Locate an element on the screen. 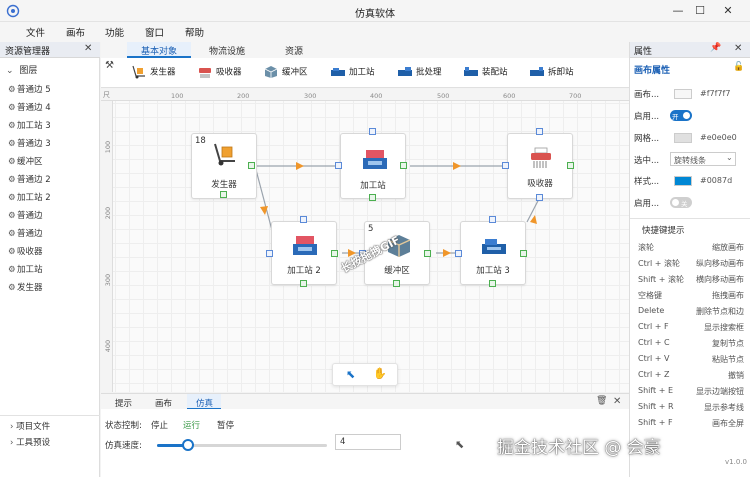  resource-explorer-header: 资源管理器 ✕ is located at coordinates (50, 50).